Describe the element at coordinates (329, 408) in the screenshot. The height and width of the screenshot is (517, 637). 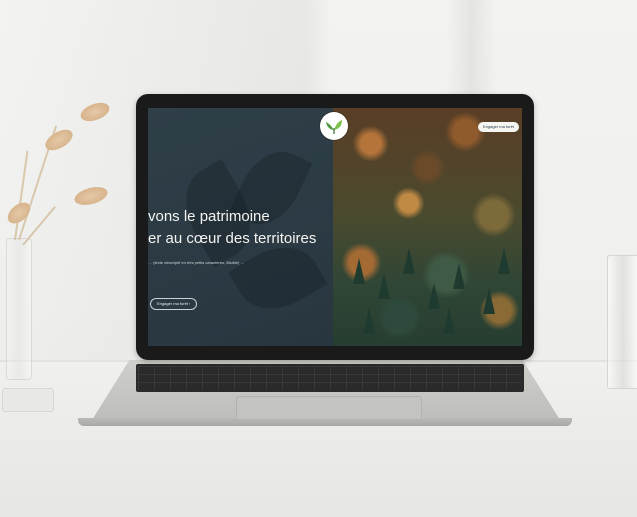
I see `trackpad` at that location.